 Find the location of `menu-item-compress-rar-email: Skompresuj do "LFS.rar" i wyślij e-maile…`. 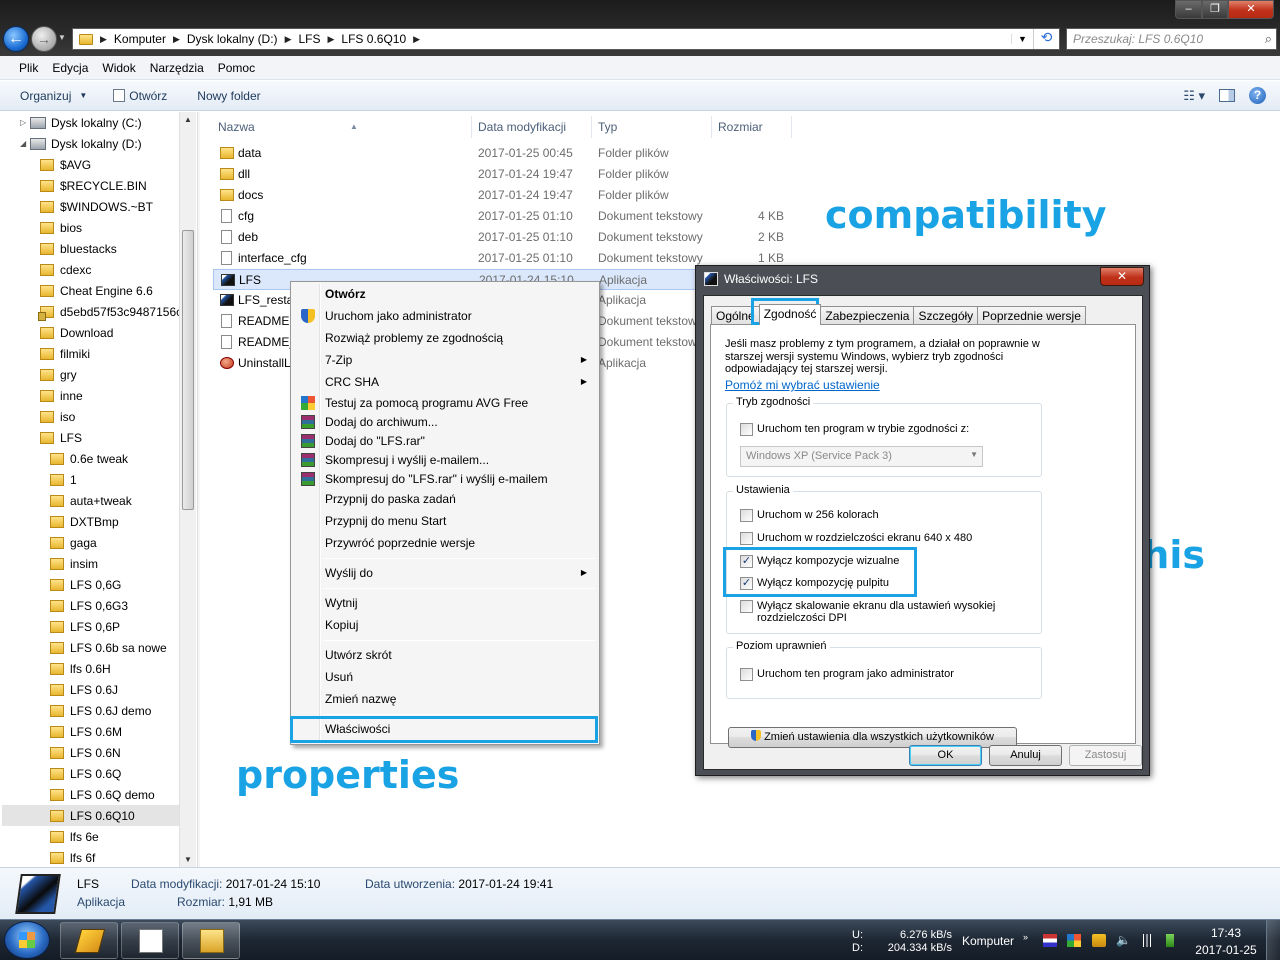

menu-item-compress-rar-email: Skompresuj do "LFS.rar" i wyślij e-maile… is located at coordinates (445, 479).